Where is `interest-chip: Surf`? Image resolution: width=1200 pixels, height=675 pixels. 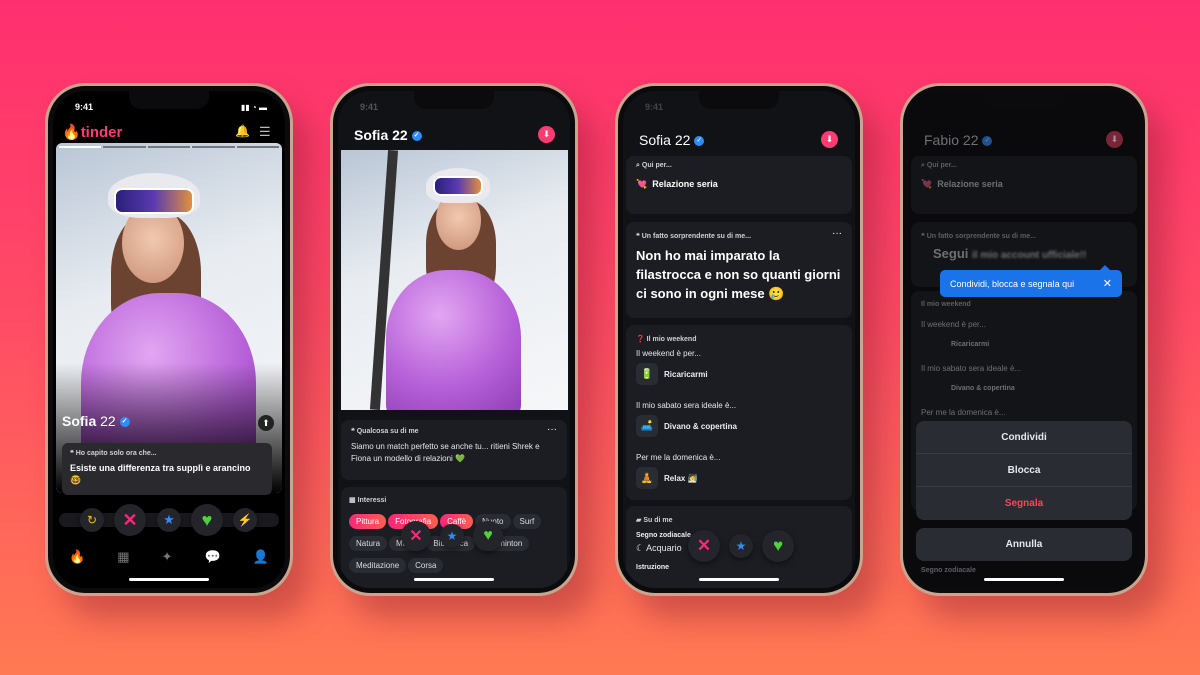 interest-chip: Surf is located at coordinates (527, 521).